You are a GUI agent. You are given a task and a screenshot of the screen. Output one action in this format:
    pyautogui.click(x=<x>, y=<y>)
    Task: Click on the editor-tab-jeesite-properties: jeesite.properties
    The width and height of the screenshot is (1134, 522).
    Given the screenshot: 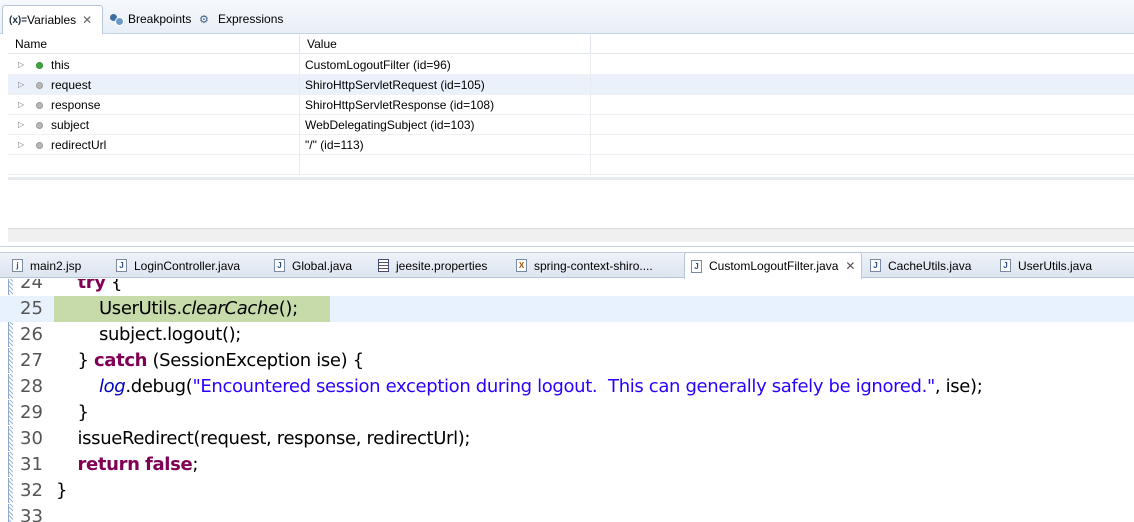 What is the action you would take?
    pyautogui.click(x=432, y=265)
    